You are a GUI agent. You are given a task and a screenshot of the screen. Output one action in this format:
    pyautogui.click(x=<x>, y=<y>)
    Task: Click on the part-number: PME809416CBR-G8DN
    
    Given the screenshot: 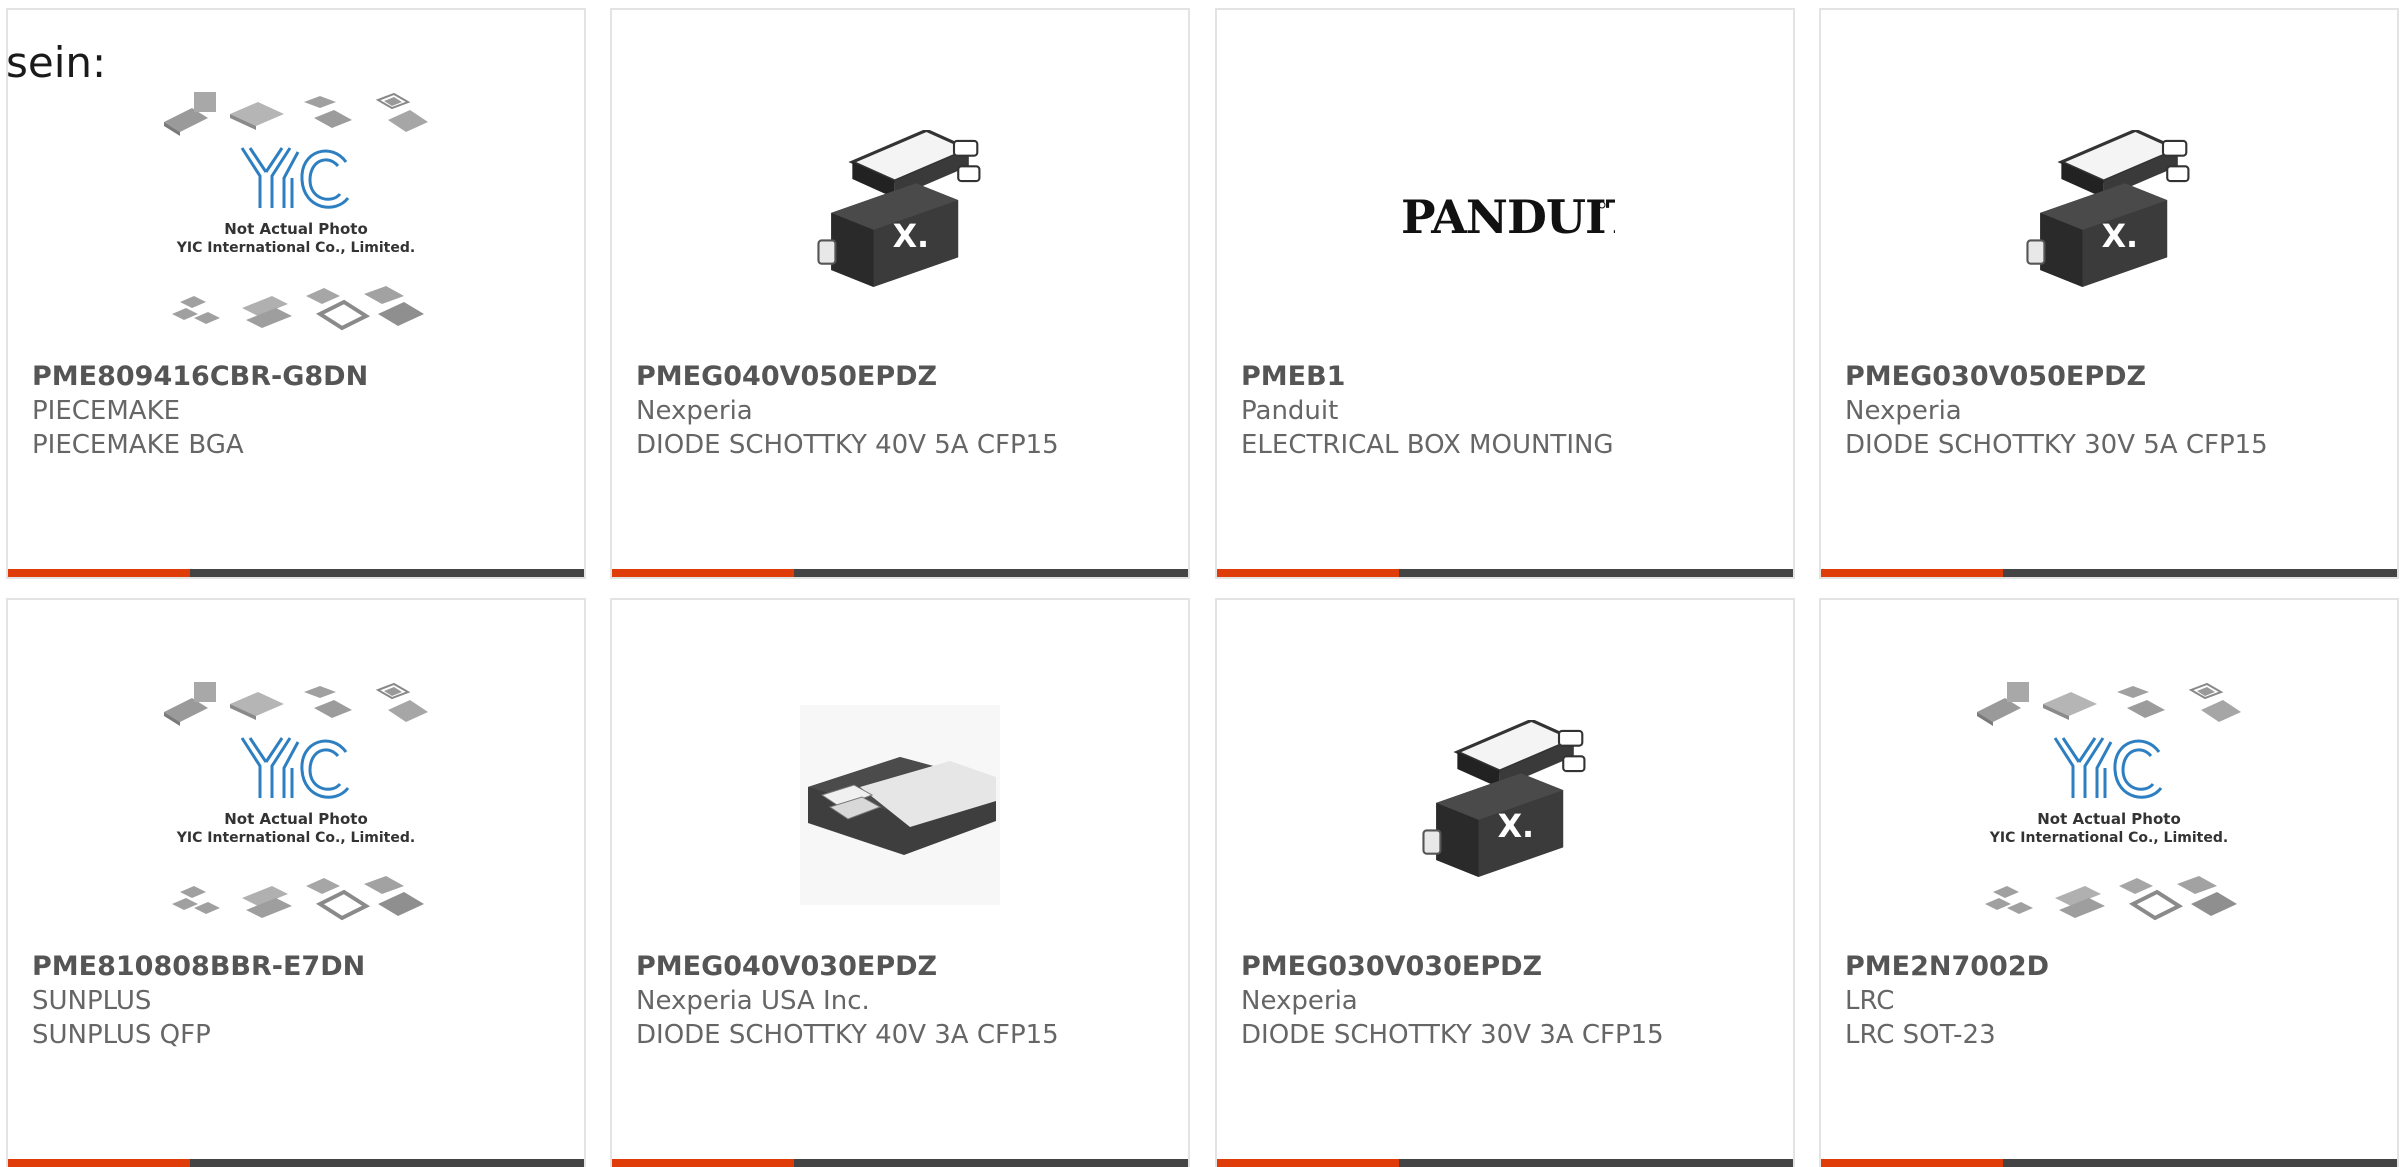 What is the action you would take?
    pyautogui.click(x=298, y=377)
    